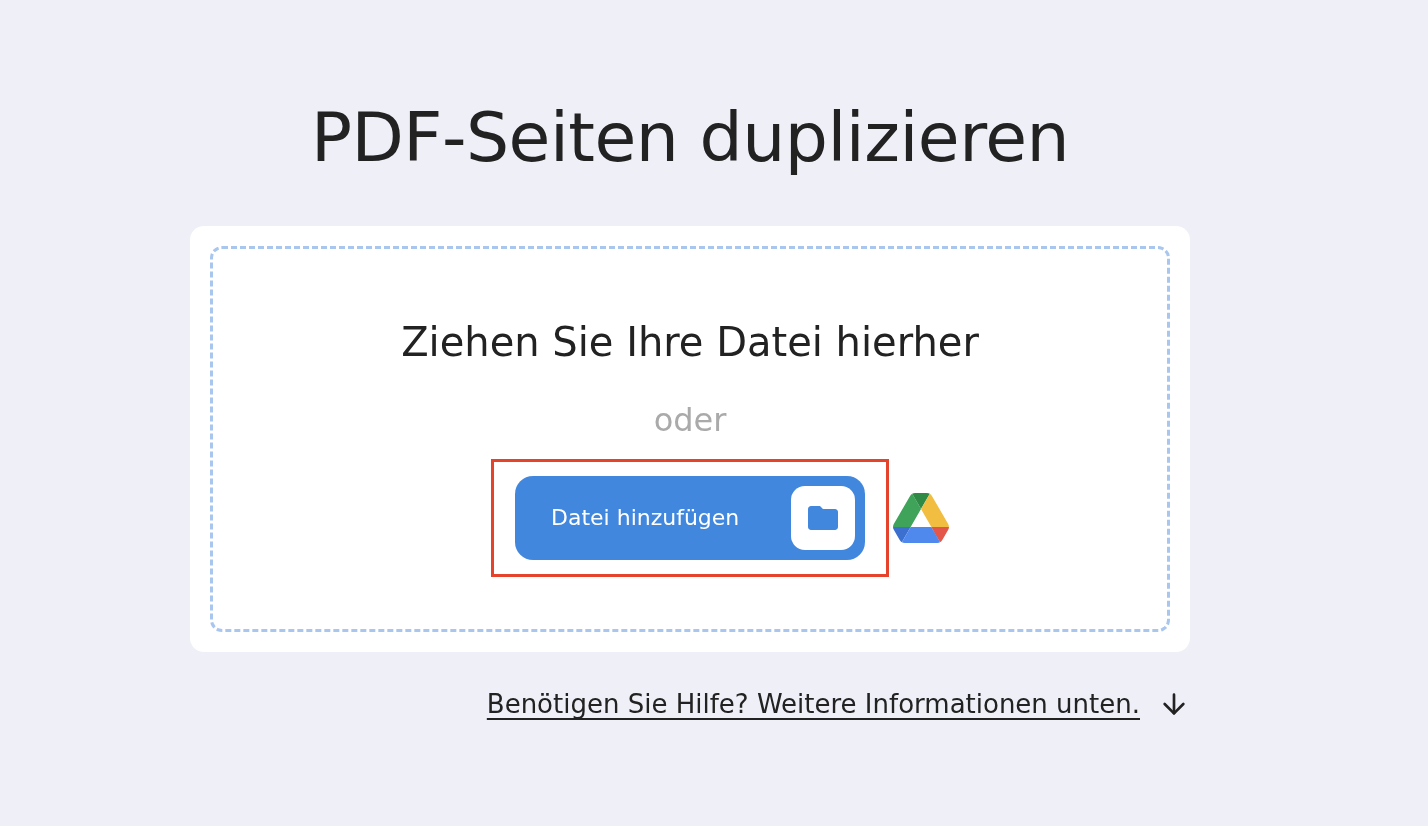  Describe the element at coordinates (921, 518) in the screenshot. I see `triangle-logo-icon` at that location.